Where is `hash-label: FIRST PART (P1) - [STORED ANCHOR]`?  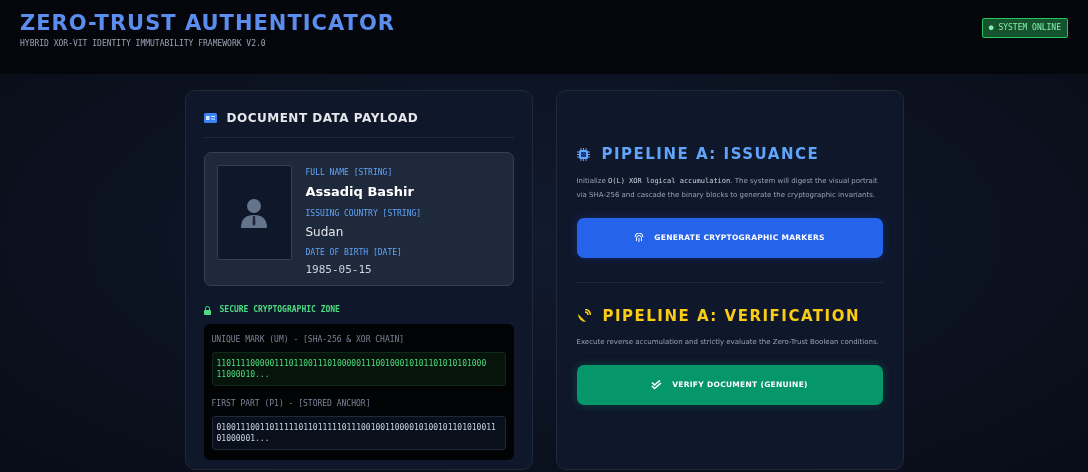
hash-label: FIRST PART (P1) - [STORED ANCHOR] is located at coordinates (291, 404).